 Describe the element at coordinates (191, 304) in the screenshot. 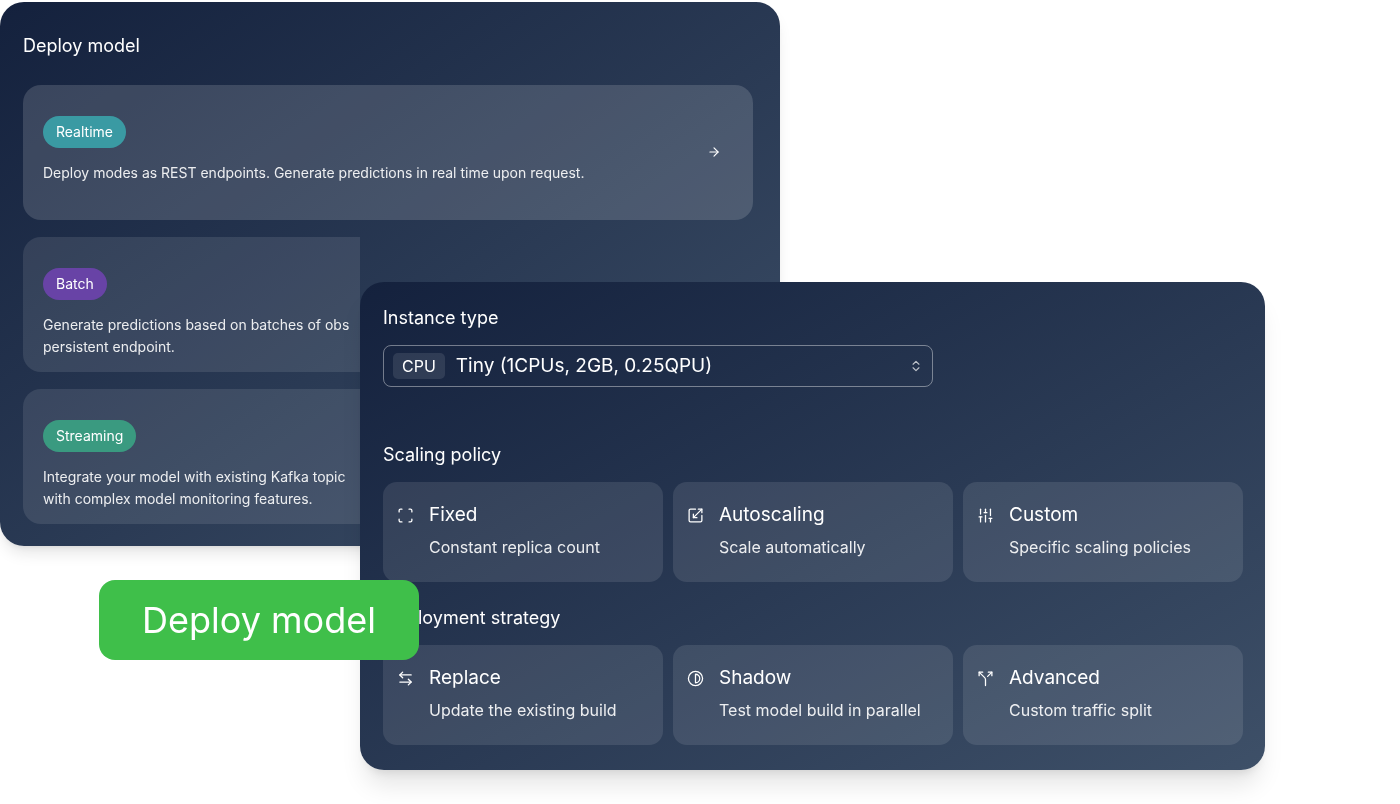

I see `deploy-option-card: Batch Generate predictions based on batches of obs persistent endpoint.` at that location.